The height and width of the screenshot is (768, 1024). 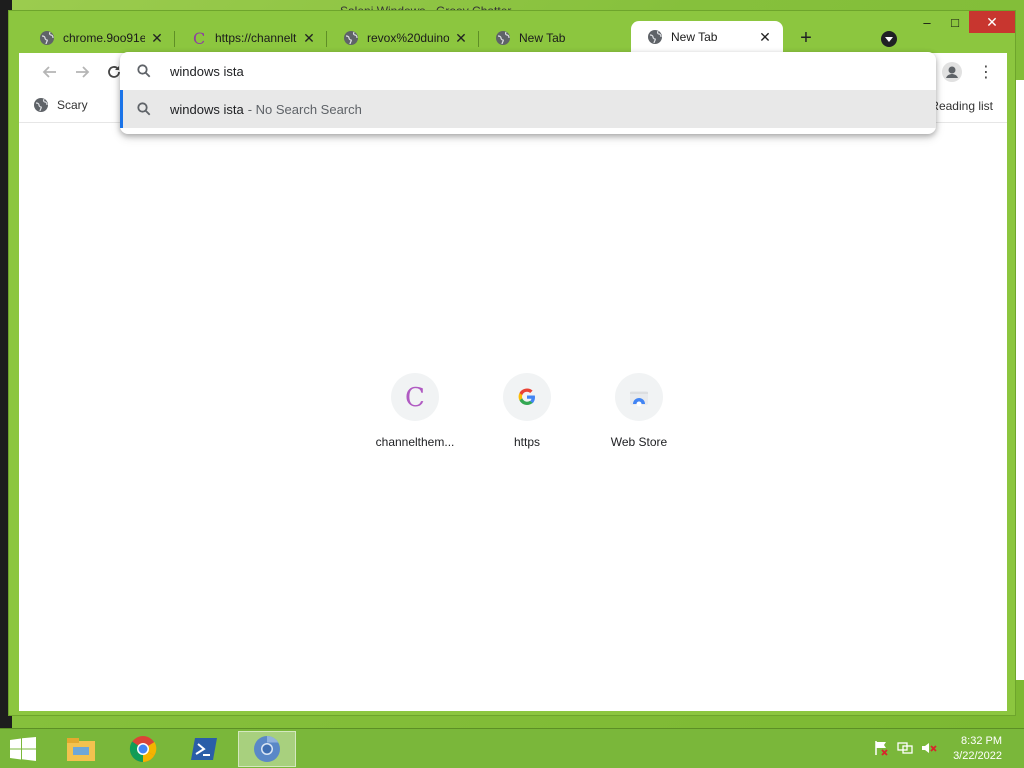 I want to click on new-tab-button: +, so click(x=806, y=38).